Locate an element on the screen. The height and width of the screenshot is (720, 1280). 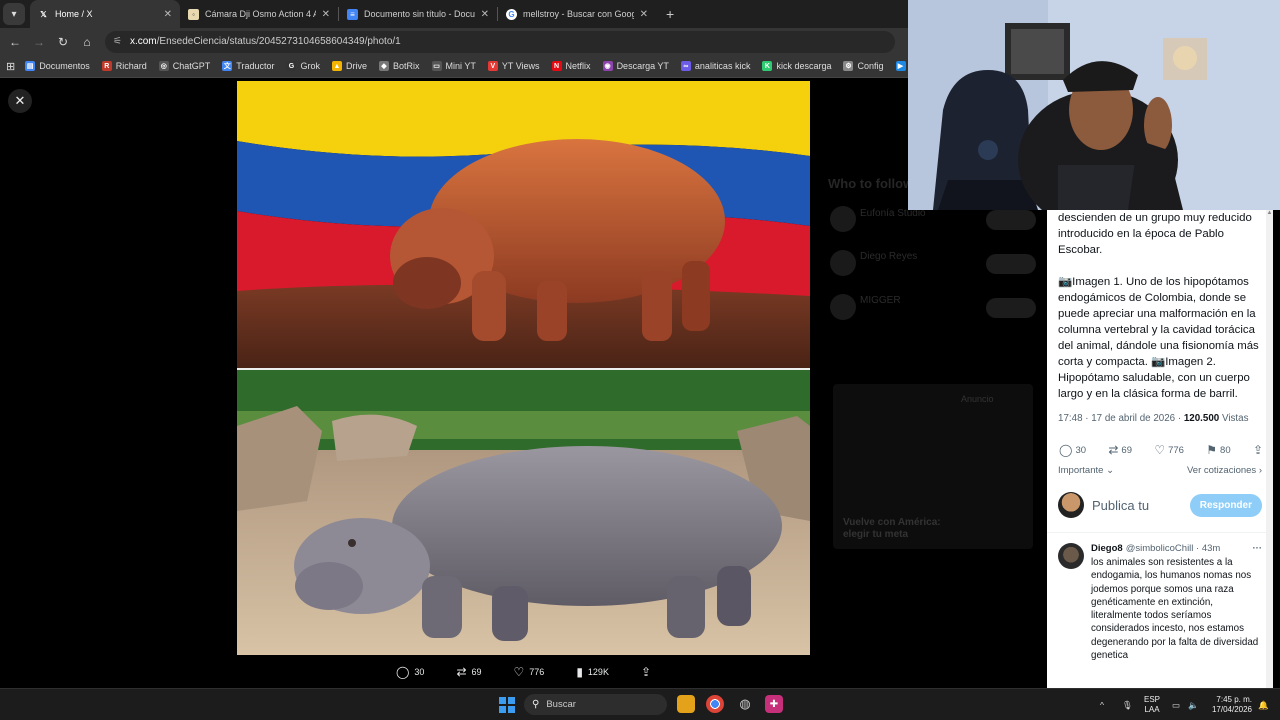
scrollbar is located at coordinates (1269, 449).